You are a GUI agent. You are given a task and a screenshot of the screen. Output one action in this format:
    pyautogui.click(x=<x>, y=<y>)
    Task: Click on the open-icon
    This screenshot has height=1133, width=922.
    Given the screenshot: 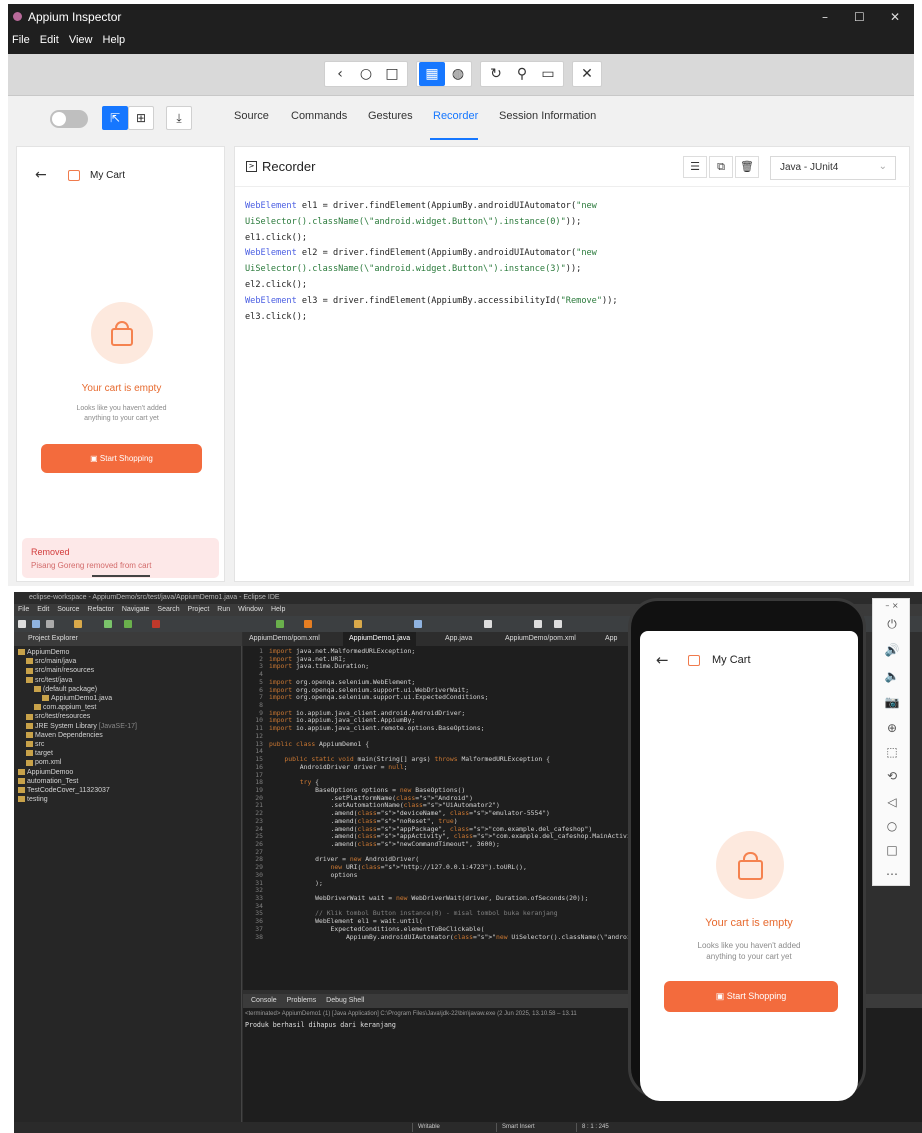 What is the action you would take?
    pyautogui.click(x=78, y=624)
    